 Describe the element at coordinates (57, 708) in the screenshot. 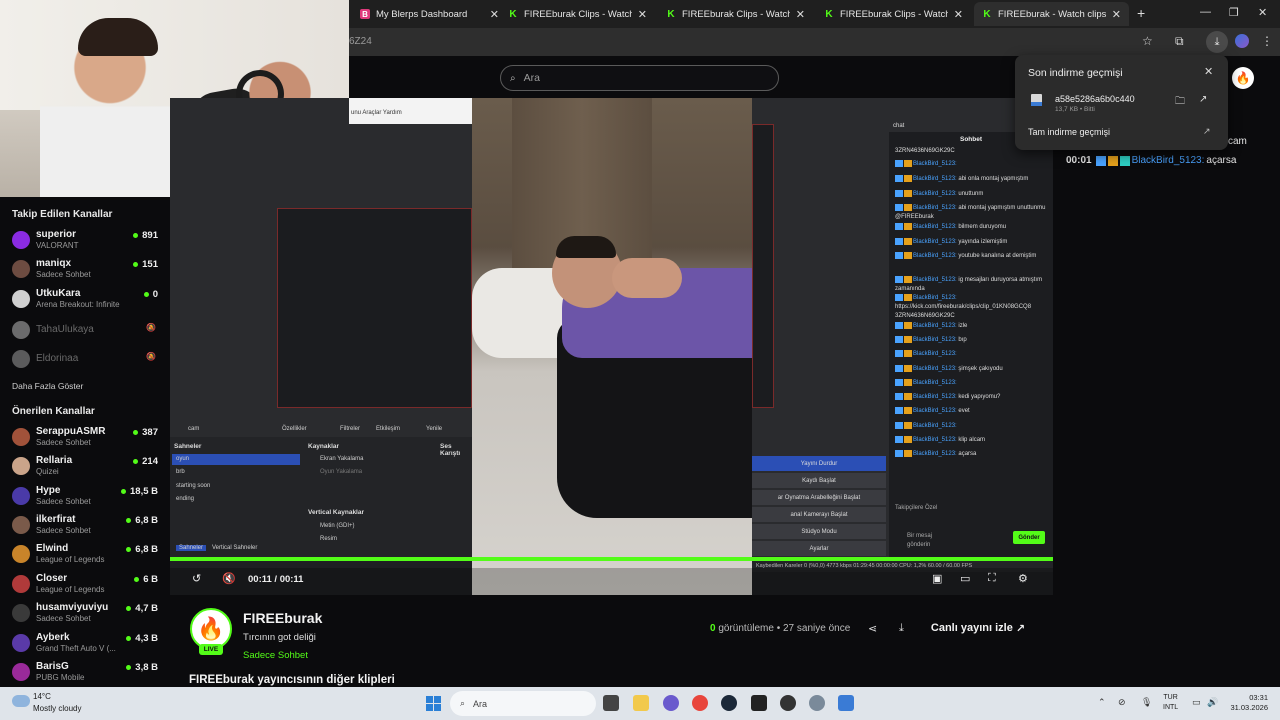

I see `weather-desc: Mostly cloudy` at that location.